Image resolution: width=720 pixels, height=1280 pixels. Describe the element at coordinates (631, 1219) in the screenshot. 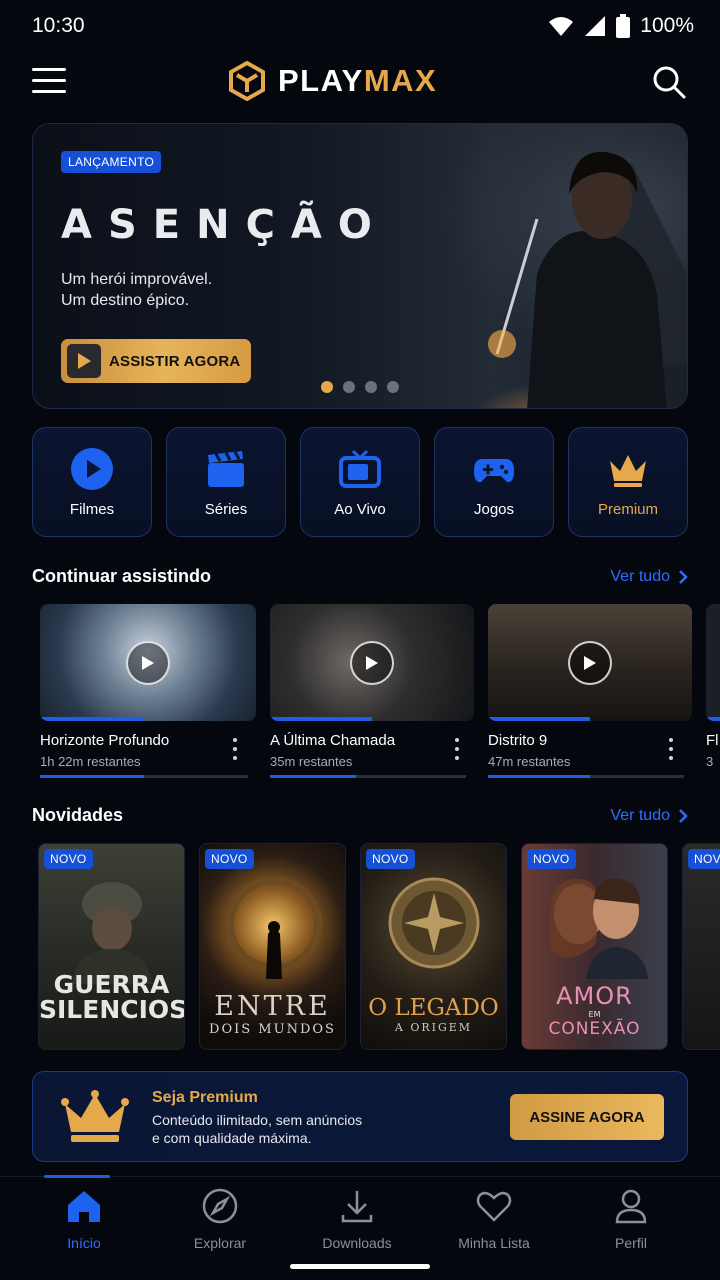

I see `nav-item-perfil: Perfil` at that location.